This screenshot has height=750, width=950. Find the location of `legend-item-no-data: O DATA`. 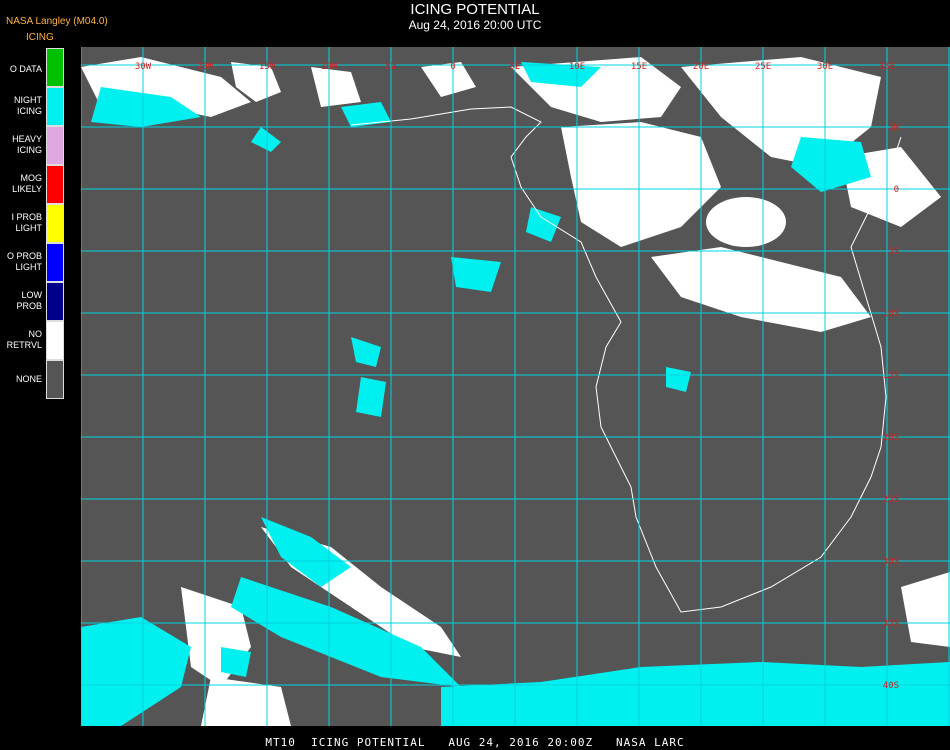

legend-item-no-data: O DATA is located at coordinates (33, 67).